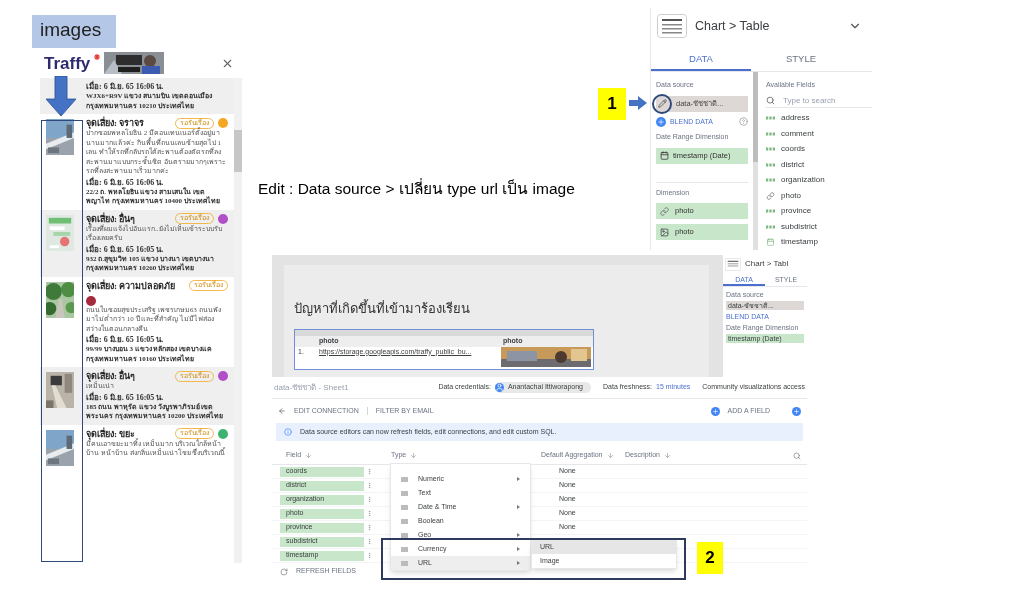 The height and width of the screenshot is (595, 1024). I want to click on down-arrow, so click(61, 96).